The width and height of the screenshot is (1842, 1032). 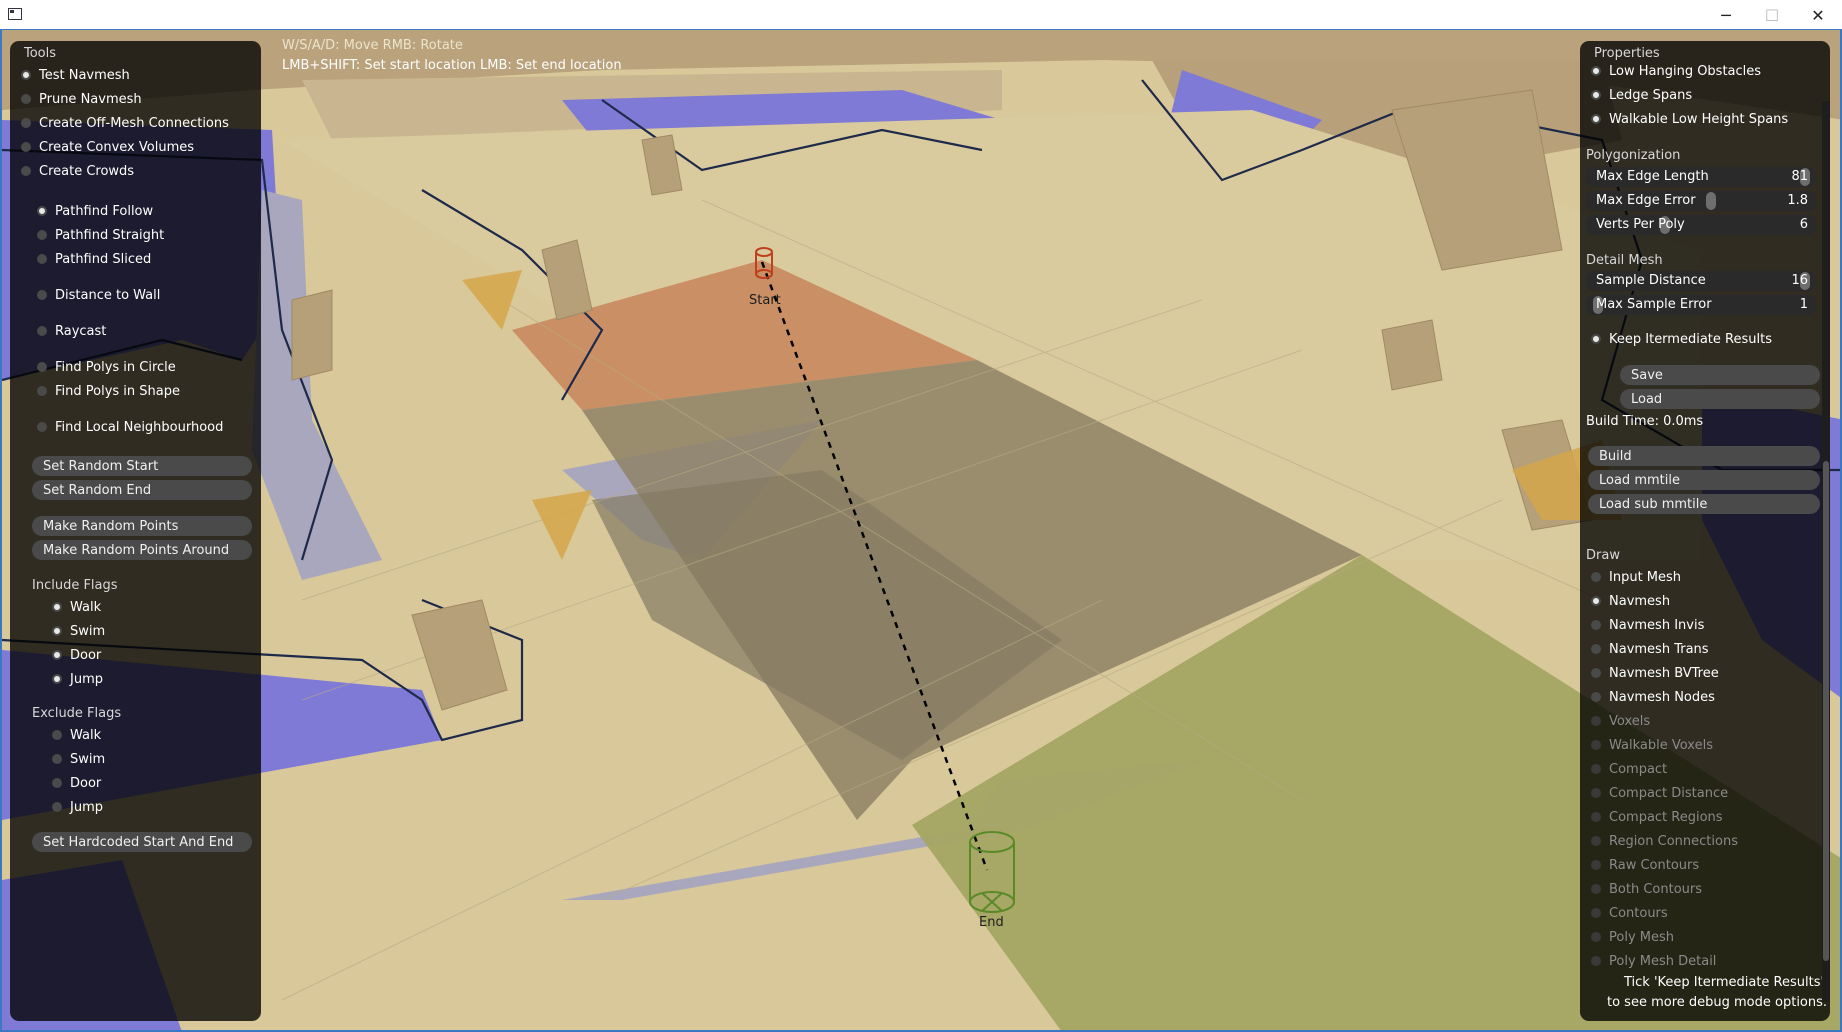 I want to click on include-flag-jump: Jump, so click(x=77, y=679).